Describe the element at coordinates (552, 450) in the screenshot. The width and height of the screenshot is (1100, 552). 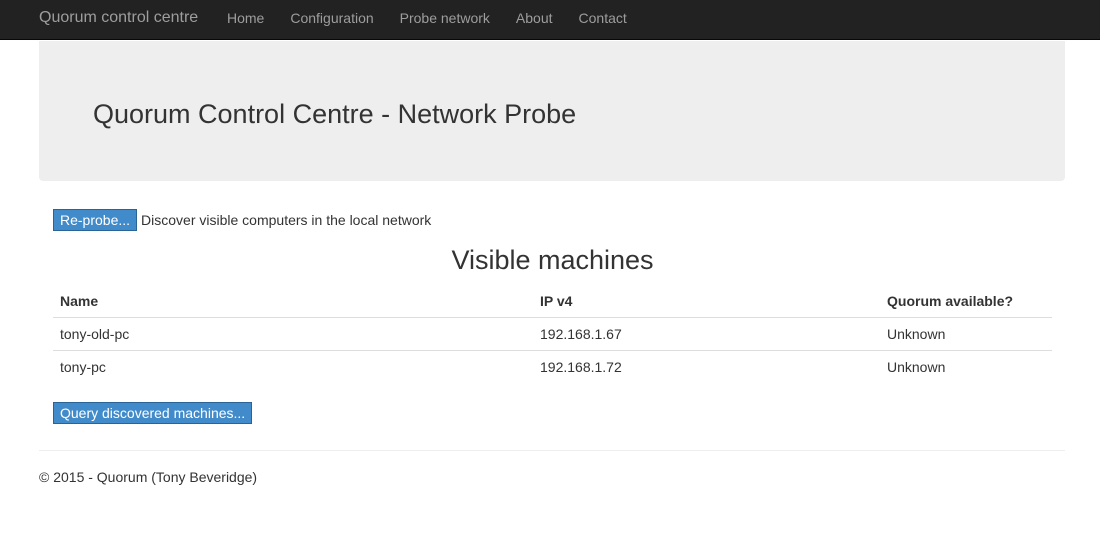
I see `footer-divider` at that location.